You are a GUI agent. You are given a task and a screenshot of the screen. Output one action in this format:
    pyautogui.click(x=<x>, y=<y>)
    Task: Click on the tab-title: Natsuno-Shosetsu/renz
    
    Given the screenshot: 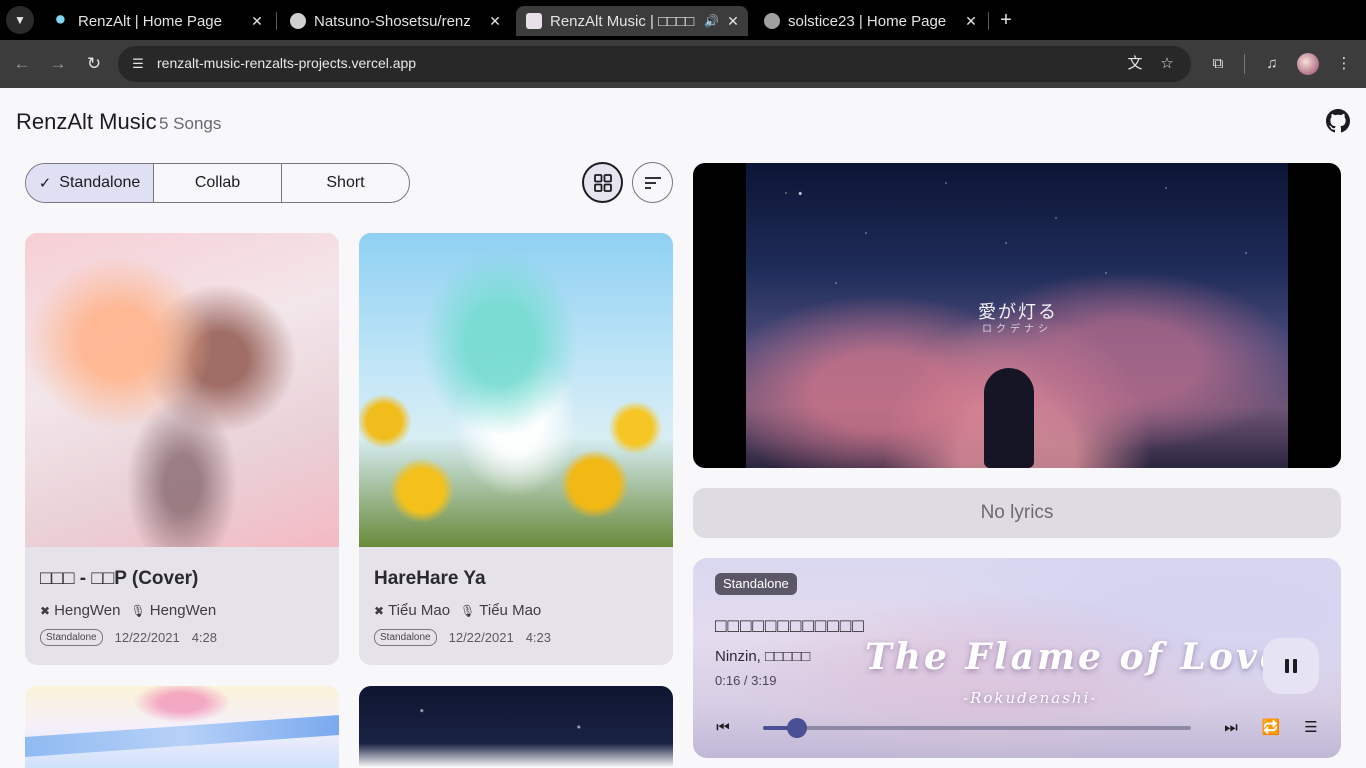 What is the action you would take?
    pyautogui.click(x=392, y=21)
    